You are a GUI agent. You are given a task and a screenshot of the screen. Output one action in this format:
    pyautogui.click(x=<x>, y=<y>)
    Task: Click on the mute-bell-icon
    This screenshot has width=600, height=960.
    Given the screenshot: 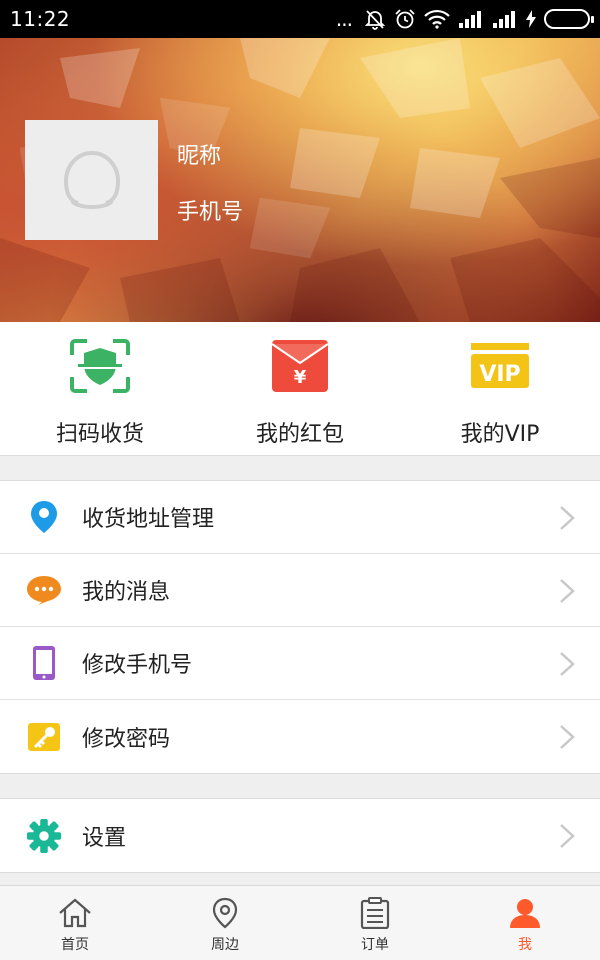 What is the action you would take?
    pyautogui.click(x=375, y=19)
    